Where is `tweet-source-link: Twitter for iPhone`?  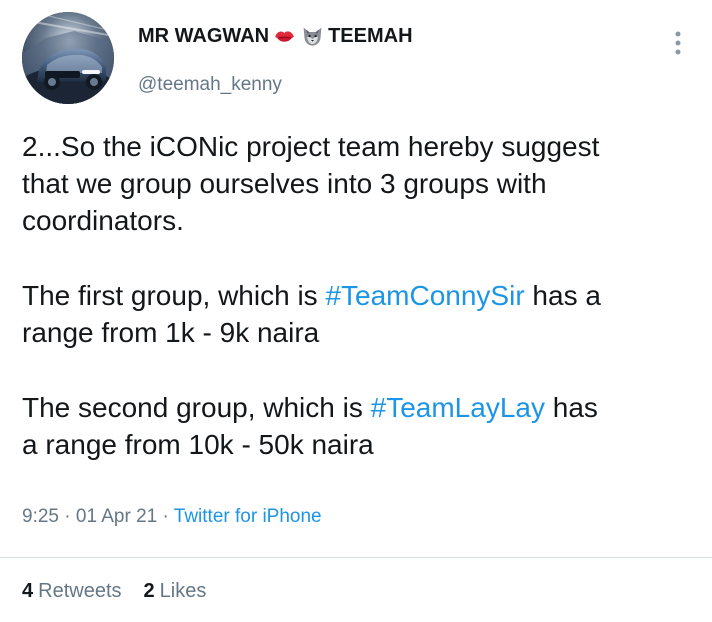 tweet-source-link: Twitter for iPhone is located at coordinates (248, 516).